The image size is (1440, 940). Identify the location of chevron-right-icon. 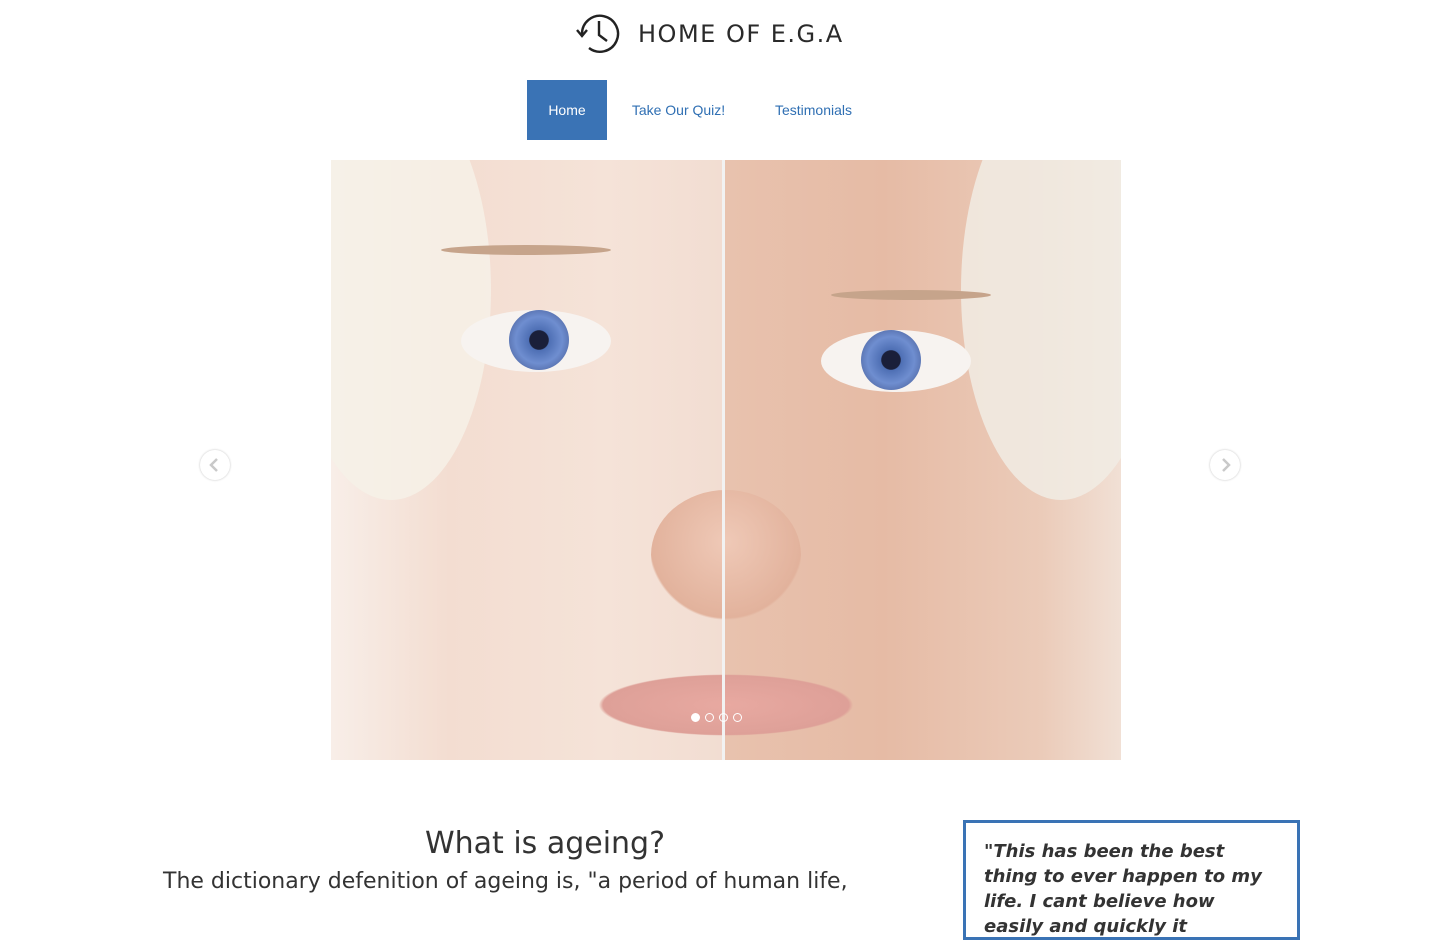
(1226, 465).